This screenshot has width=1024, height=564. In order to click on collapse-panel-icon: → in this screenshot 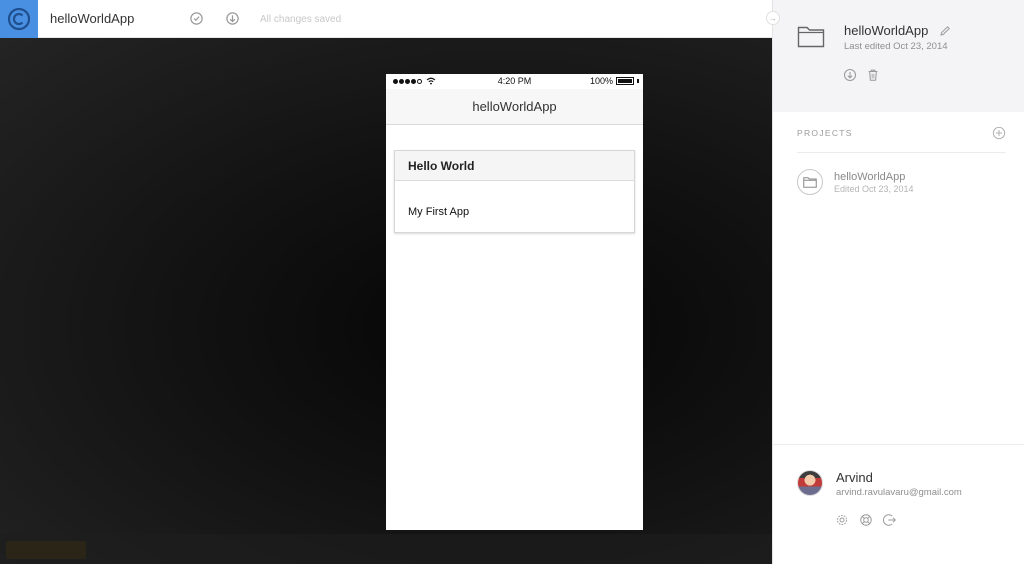, I will do `click(773, 18)`.